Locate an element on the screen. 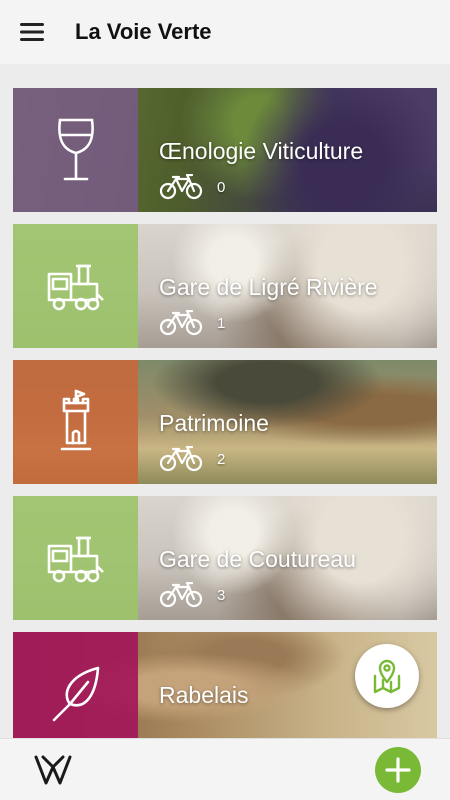  card-title: Rabelais is located at coordinates (204, 695).